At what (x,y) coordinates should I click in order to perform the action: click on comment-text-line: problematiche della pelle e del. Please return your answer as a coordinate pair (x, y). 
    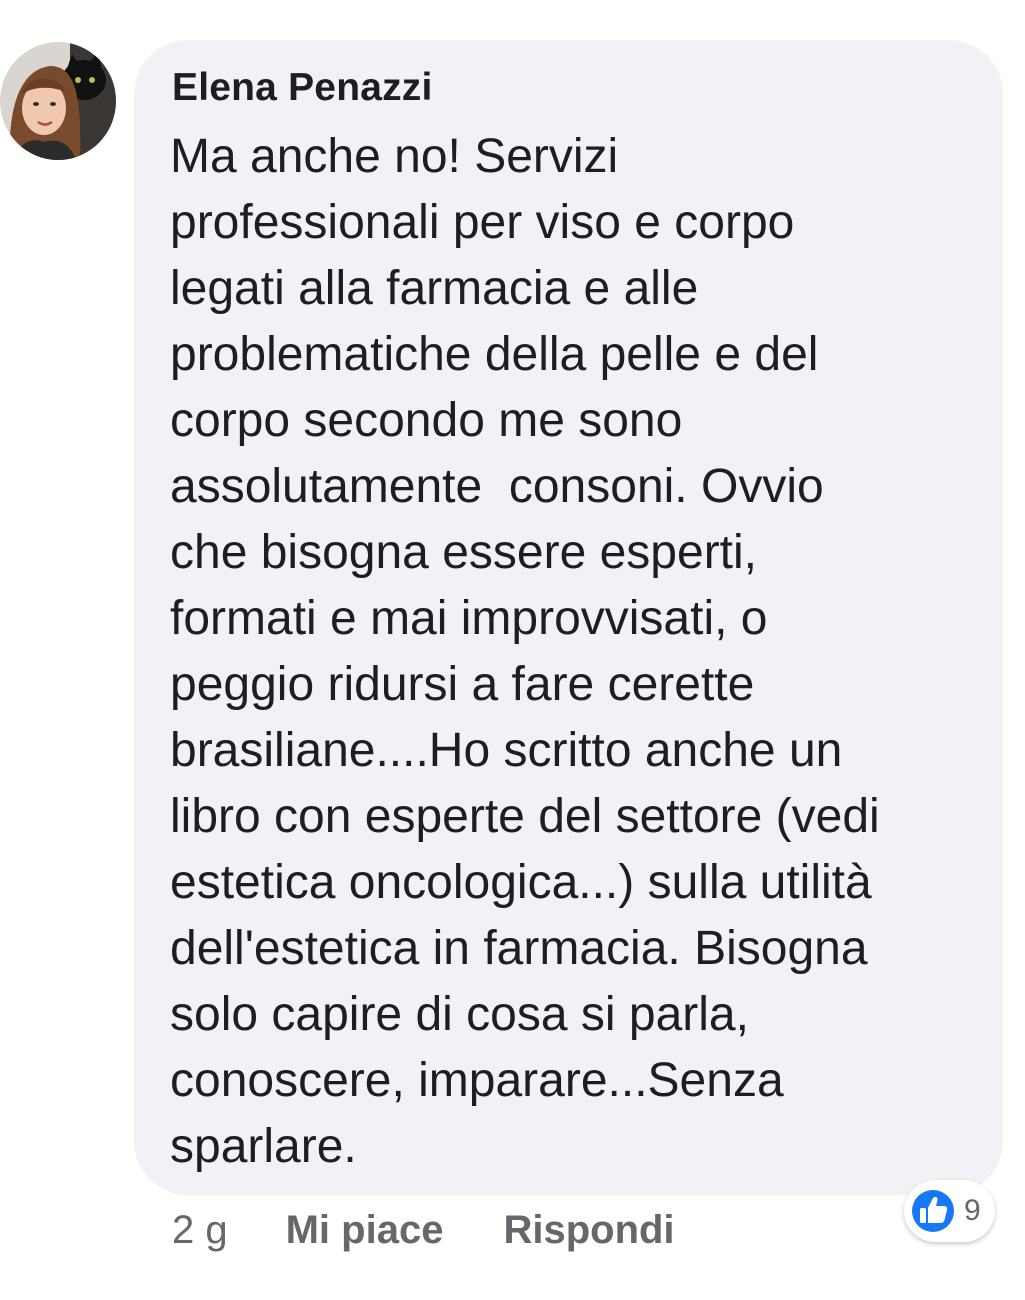
    Looking at the image, I should click on (494, 354).